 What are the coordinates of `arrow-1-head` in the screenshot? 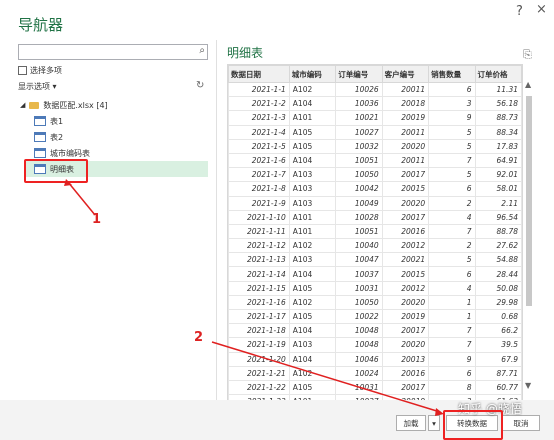 It's located at (68, 182).